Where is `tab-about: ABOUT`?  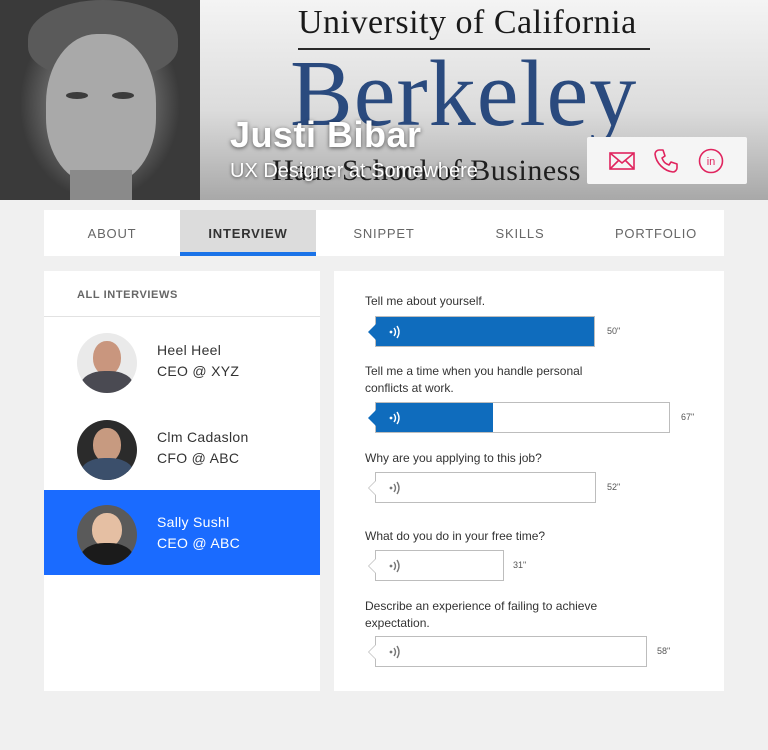
tab-about: ABOUT is located at coordinates (112, 233).